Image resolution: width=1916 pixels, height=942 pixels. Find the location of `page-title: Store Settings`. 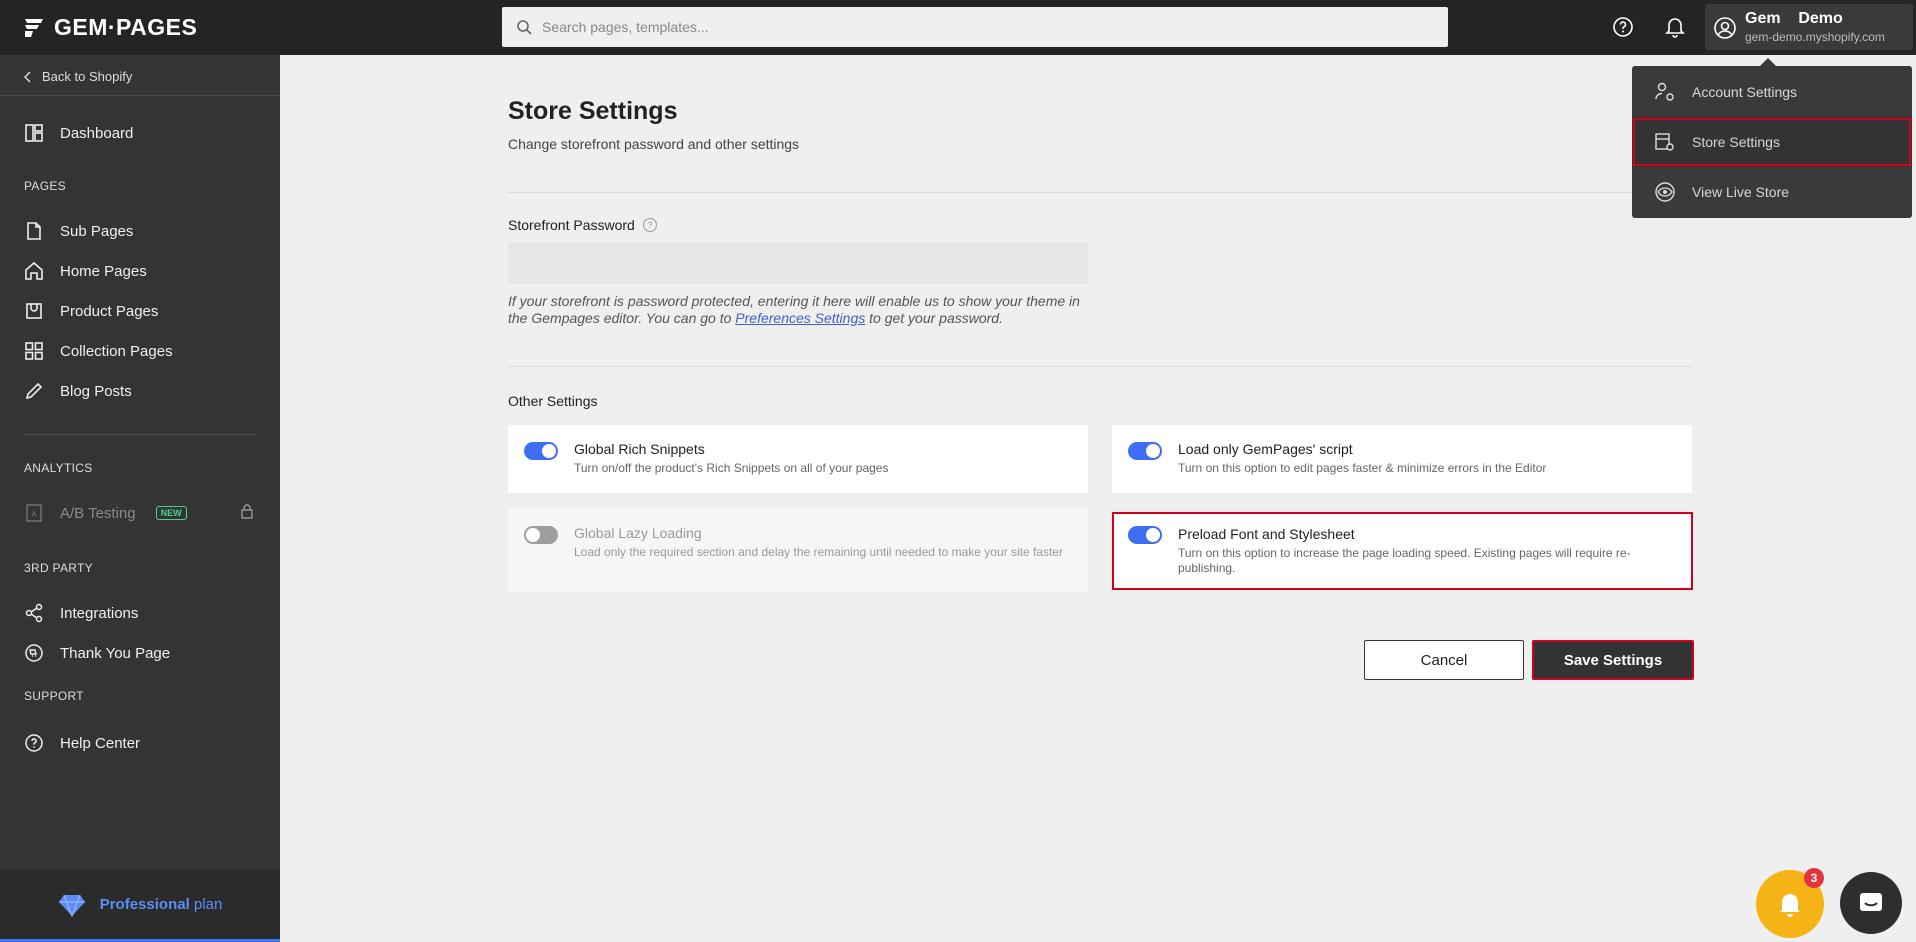

page-title: Store Settings is located at coordinates (593, 111).